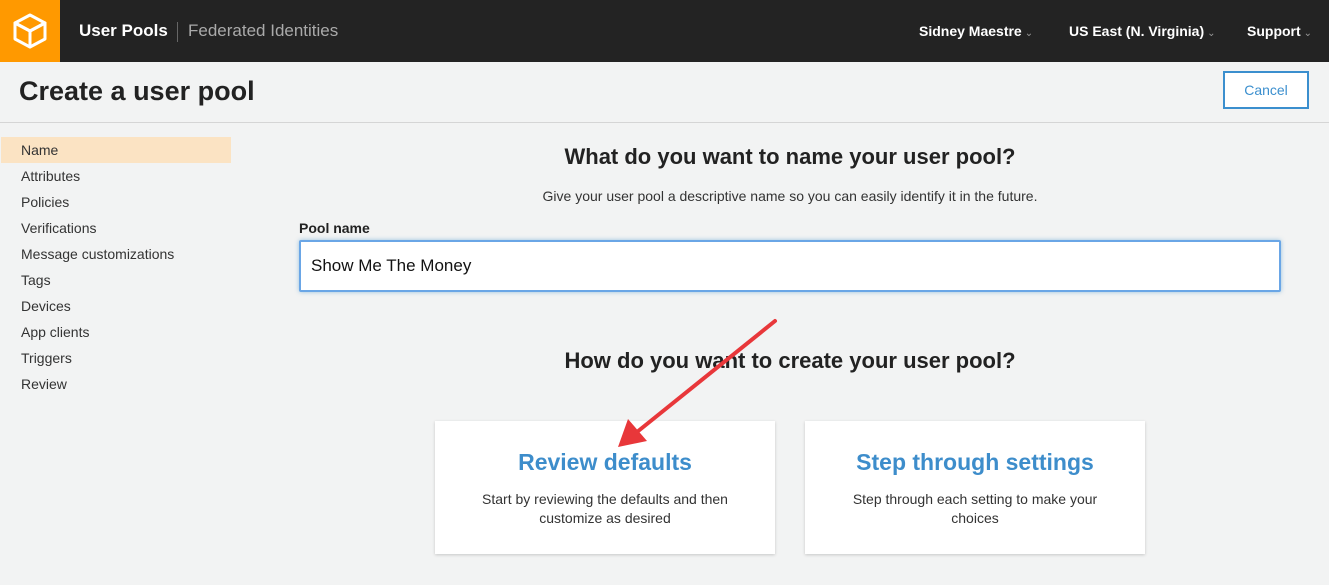 This screenshot has height=585, width=1329. Describe the element at coordinates (116, 306) in the screenshot. I see `sidebar-item-devices: Devices` at that location.